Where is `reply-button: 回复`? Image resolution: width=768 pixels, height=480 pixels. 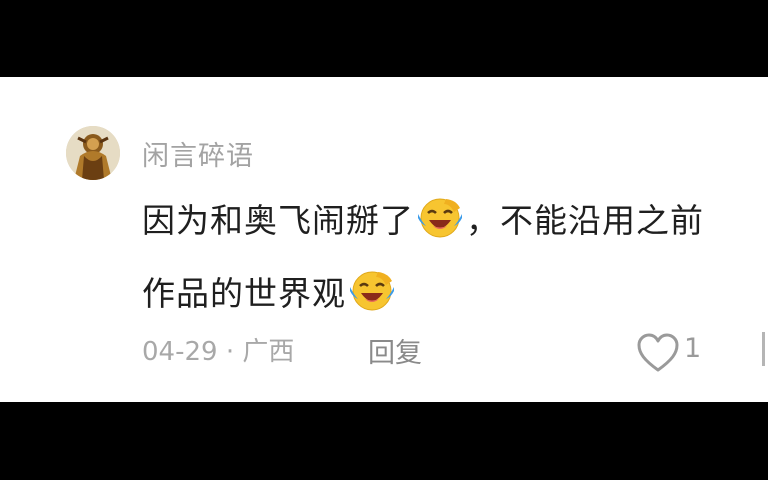
reply-button: 回复 is located at coordinates (395, 350).